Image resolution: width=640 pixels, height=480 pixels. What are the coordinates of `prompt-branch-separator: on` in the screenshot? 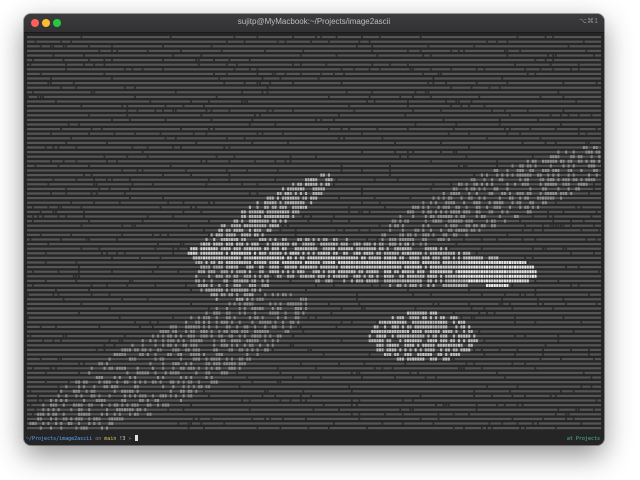 It's located at (98, 439).